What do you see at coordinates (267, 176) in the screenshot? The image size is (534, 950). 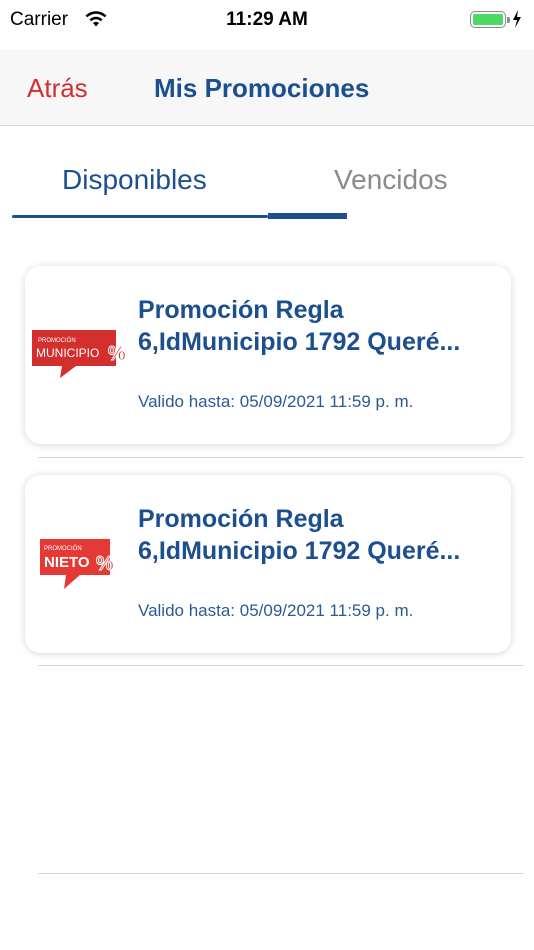 I see `tab-bar: Disponibles Vencidos` at bounding box center [267, 176].